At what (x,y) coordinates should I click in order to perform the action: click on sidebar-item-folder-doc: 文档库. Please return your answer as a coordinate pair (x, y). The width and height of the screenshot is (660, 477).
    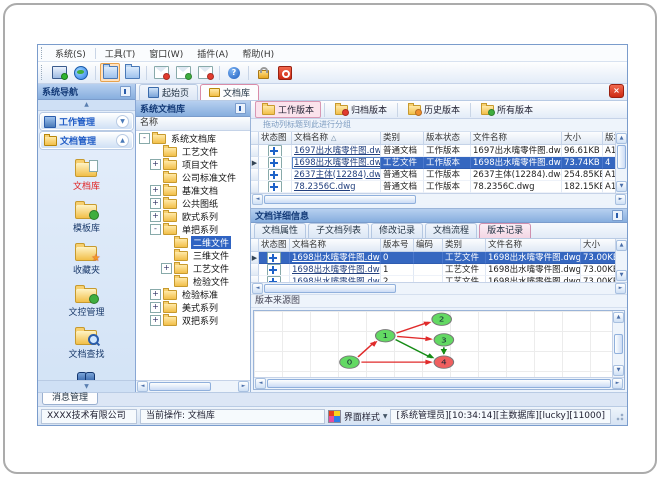
    Looking at the image, I should click on (86, 175).